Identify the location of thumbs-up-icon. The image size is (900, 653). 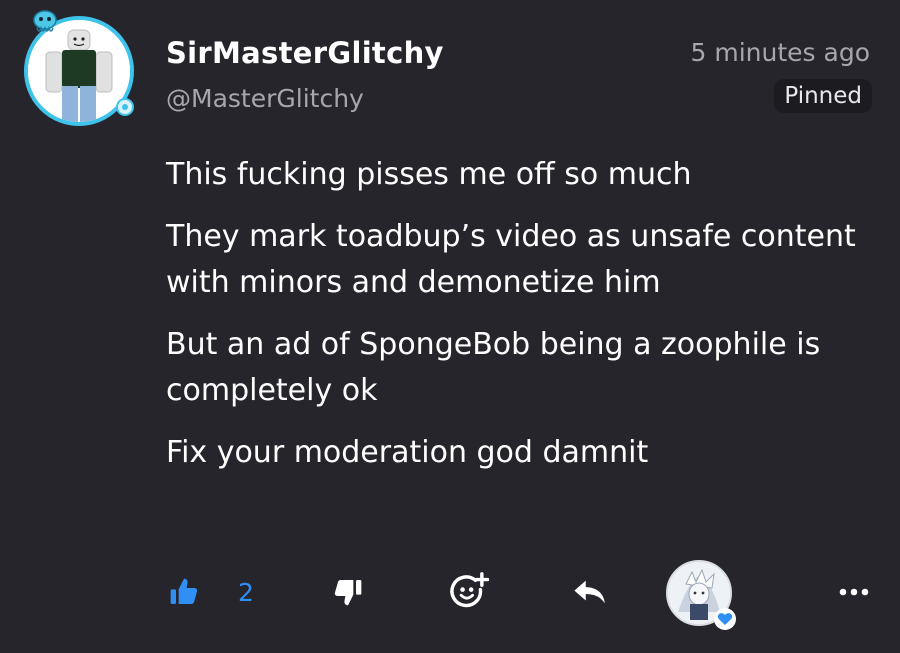
(184, 591).